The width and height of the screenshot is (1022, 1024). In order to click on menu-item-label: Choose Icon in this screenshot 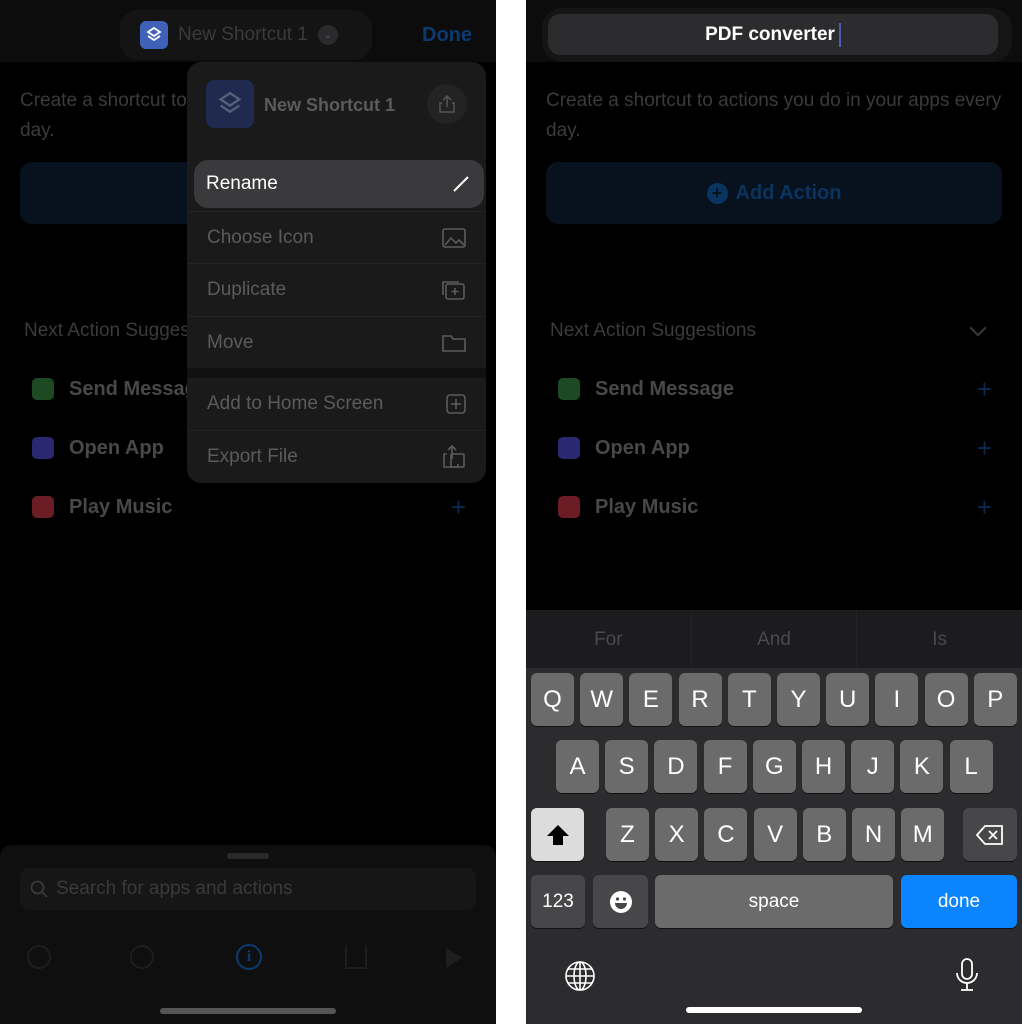, I will do `click(260, 237)`.